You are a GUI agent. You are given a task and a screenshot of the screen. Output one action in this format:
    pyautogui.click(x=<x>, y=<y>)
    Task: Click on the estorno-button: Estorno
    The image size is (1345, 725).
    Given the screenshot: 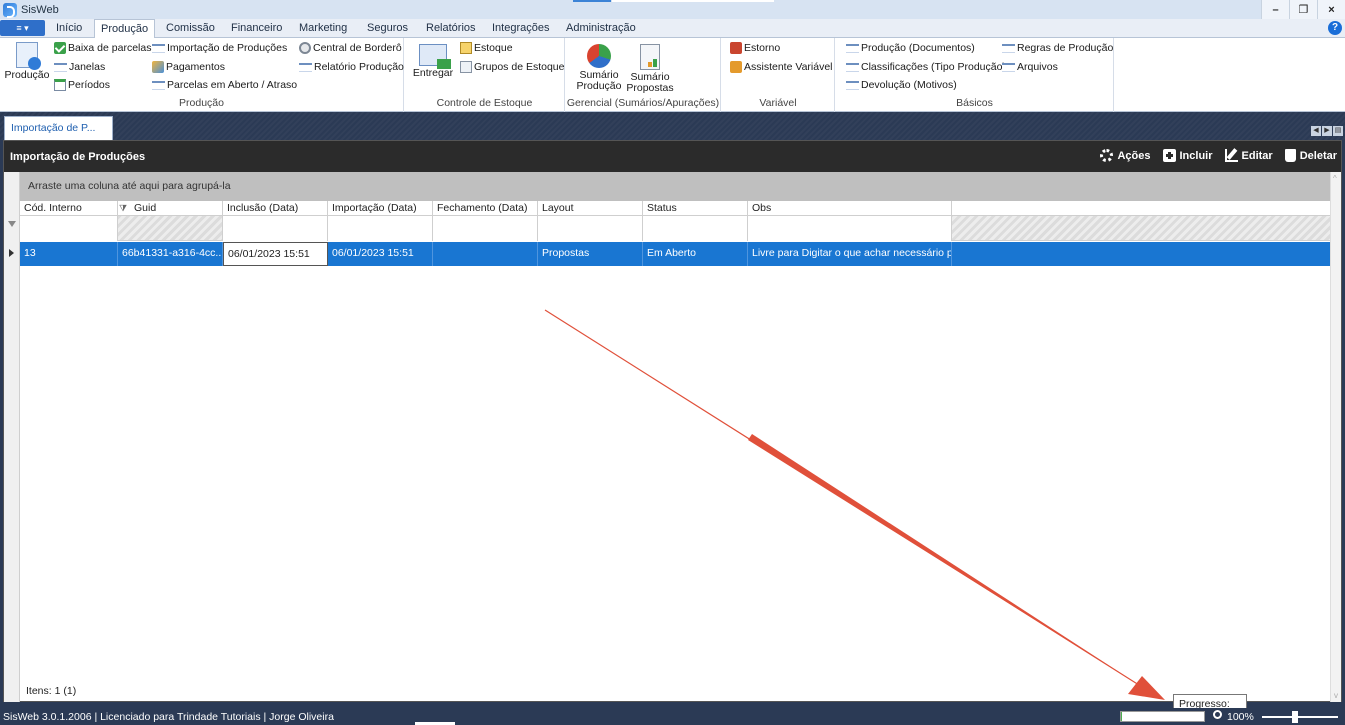 What is the action you would take?
    pyautogui.click(x=755, y=48)
    